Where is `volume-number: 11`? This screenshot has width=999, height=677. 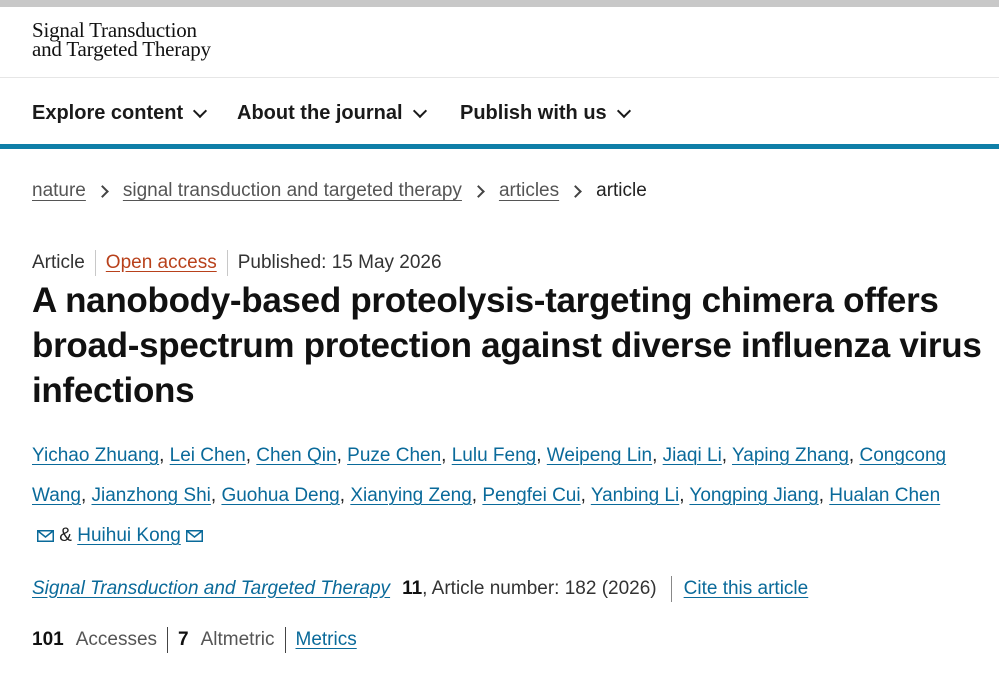
volume-number: 11 is located at coordinates (412, 588).